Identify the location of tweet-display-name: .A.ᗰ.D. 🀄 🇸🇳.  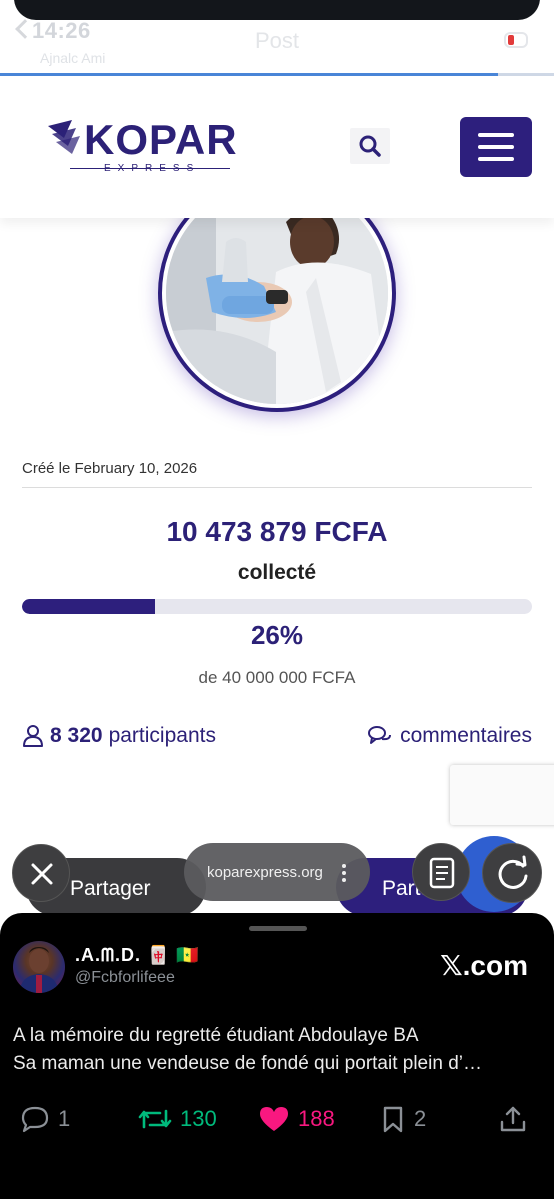
(137, 955).